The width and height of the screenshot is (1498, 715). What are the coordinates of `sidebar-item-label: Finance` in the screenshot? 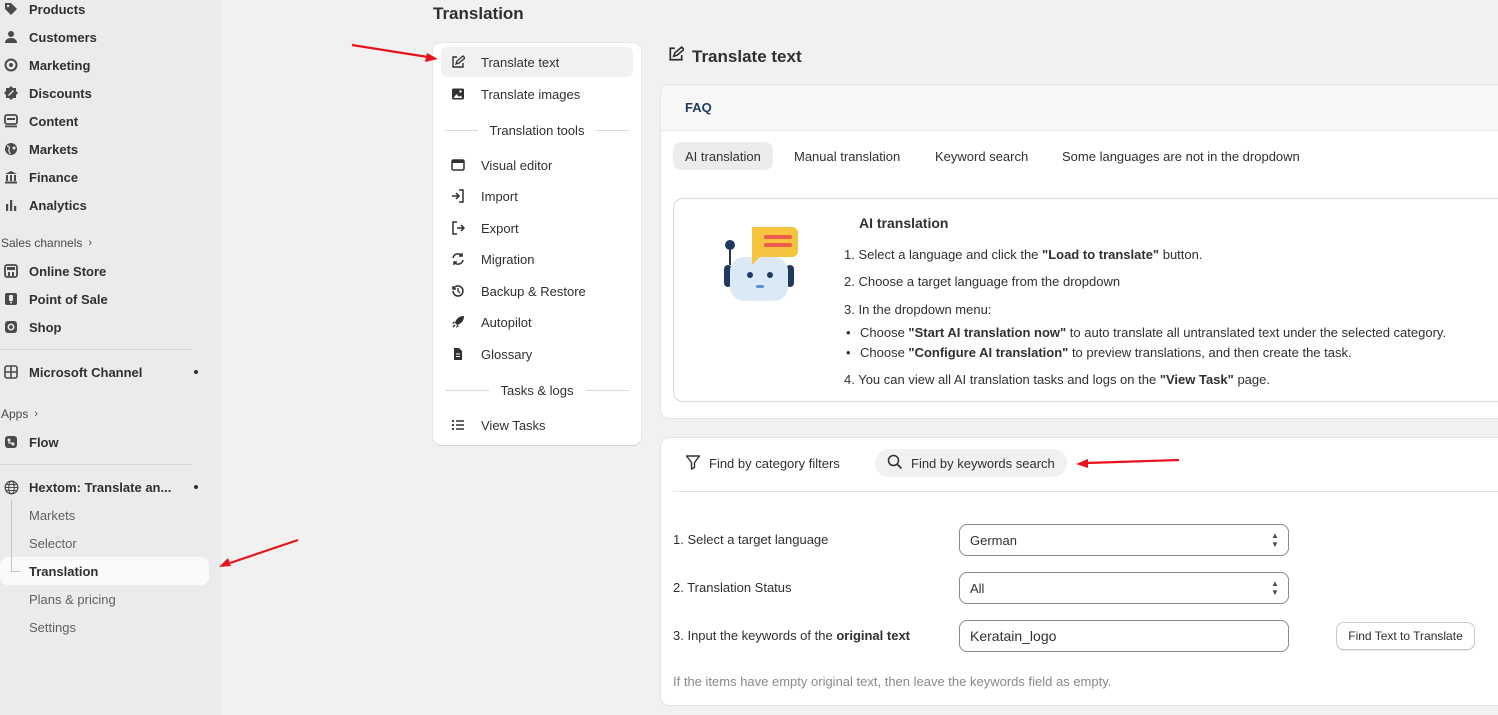 It's located at (54, 177).